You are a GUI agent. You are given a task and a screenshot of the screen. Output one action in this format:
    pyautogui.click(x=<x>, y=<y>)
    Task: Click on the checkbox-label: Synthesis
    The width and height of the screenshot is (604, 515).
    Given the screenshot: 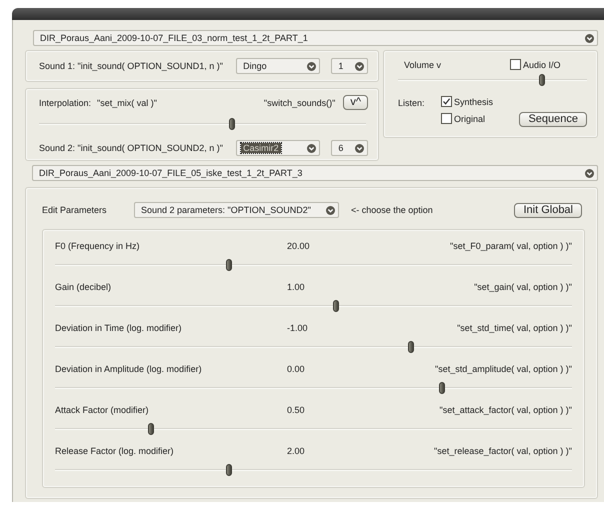 What is the action you would take?
    pyautogui.click(x=474, y=101)
    